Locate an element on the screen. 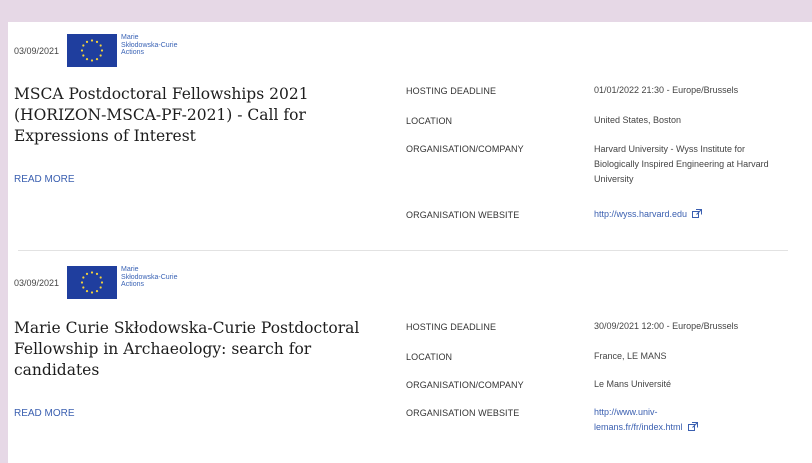 The width and height of the screenshot is (812, 463). detail-value: 30/09/2021 12:00 - Europe/Brussels is located at coordinates (666, 326).